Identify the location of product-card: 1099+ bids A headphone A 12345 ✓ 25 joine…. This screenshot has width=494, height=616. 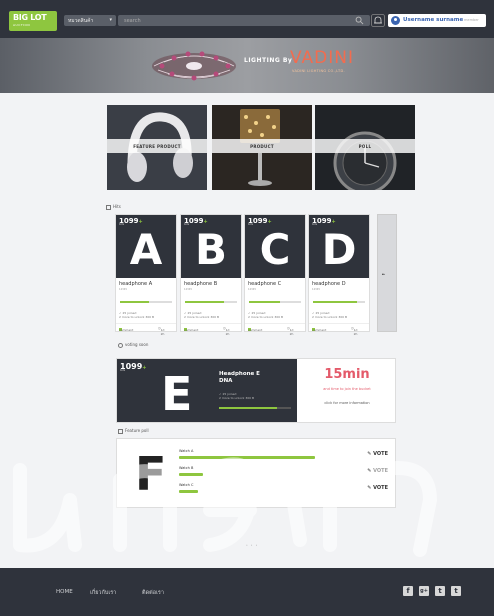
(146, 275).